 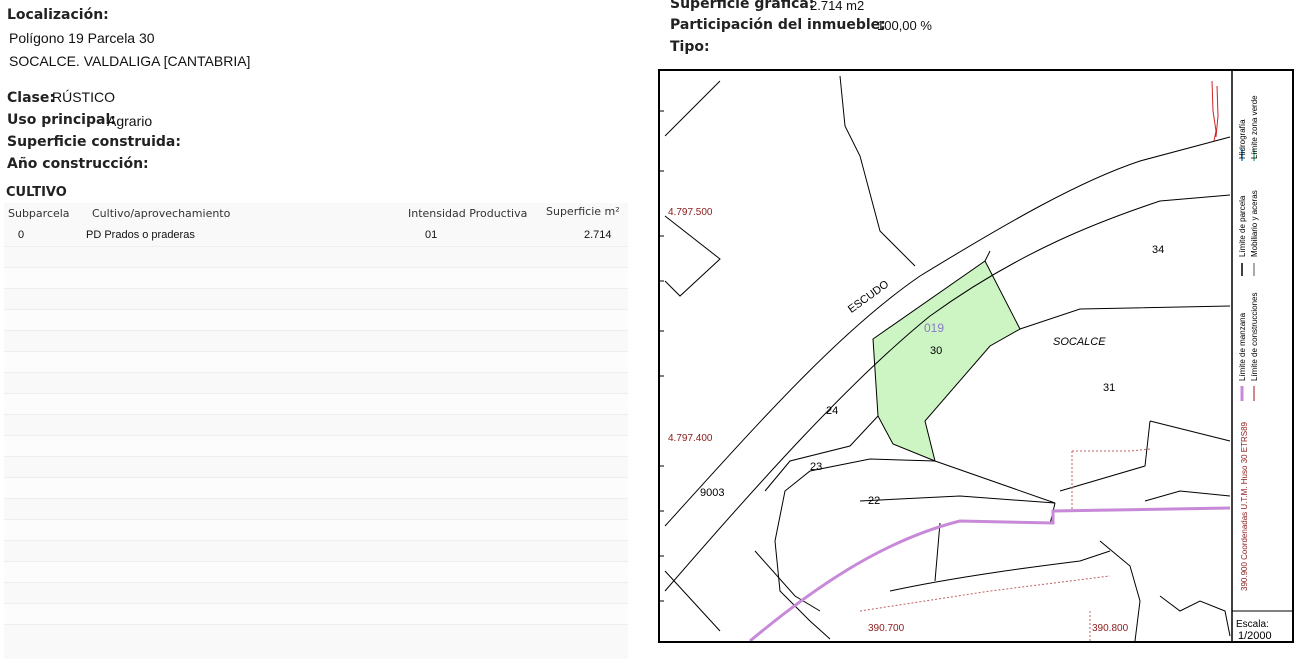 I want to click on uso-principal-value: Agrario, so click(x=130, y=121).